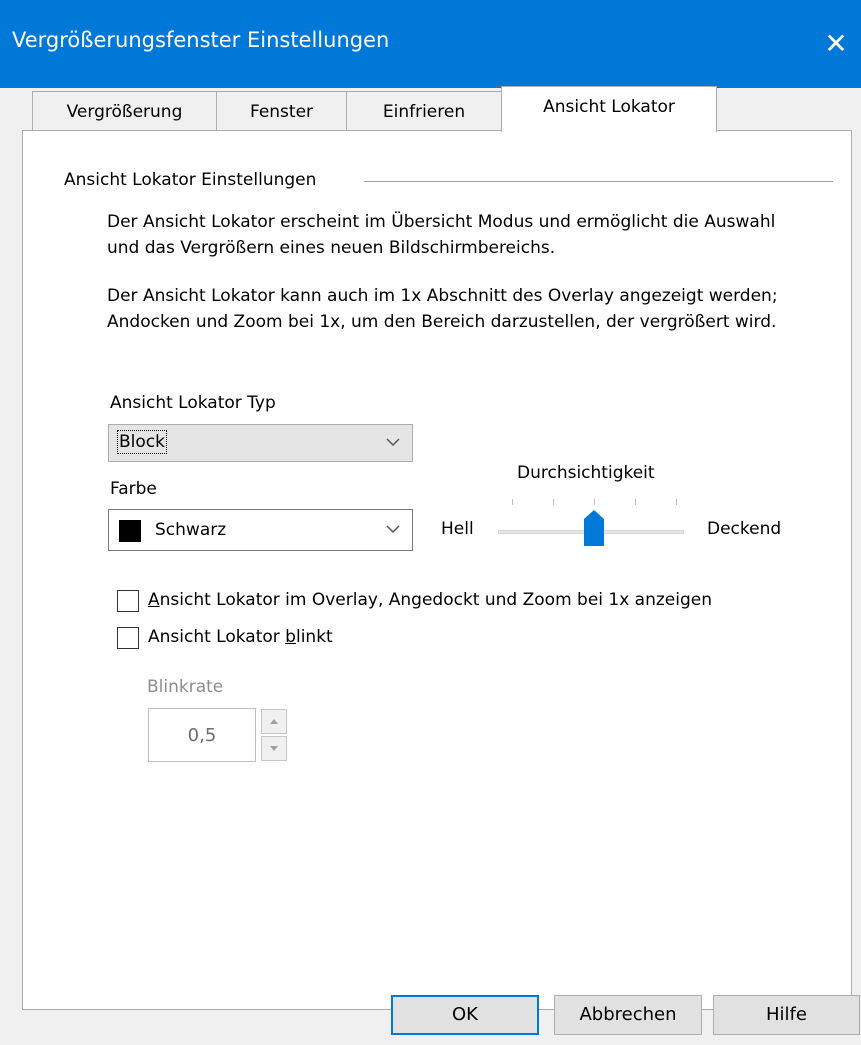  I want to click on color-combo-value: Schwarz, so click(191, 530).